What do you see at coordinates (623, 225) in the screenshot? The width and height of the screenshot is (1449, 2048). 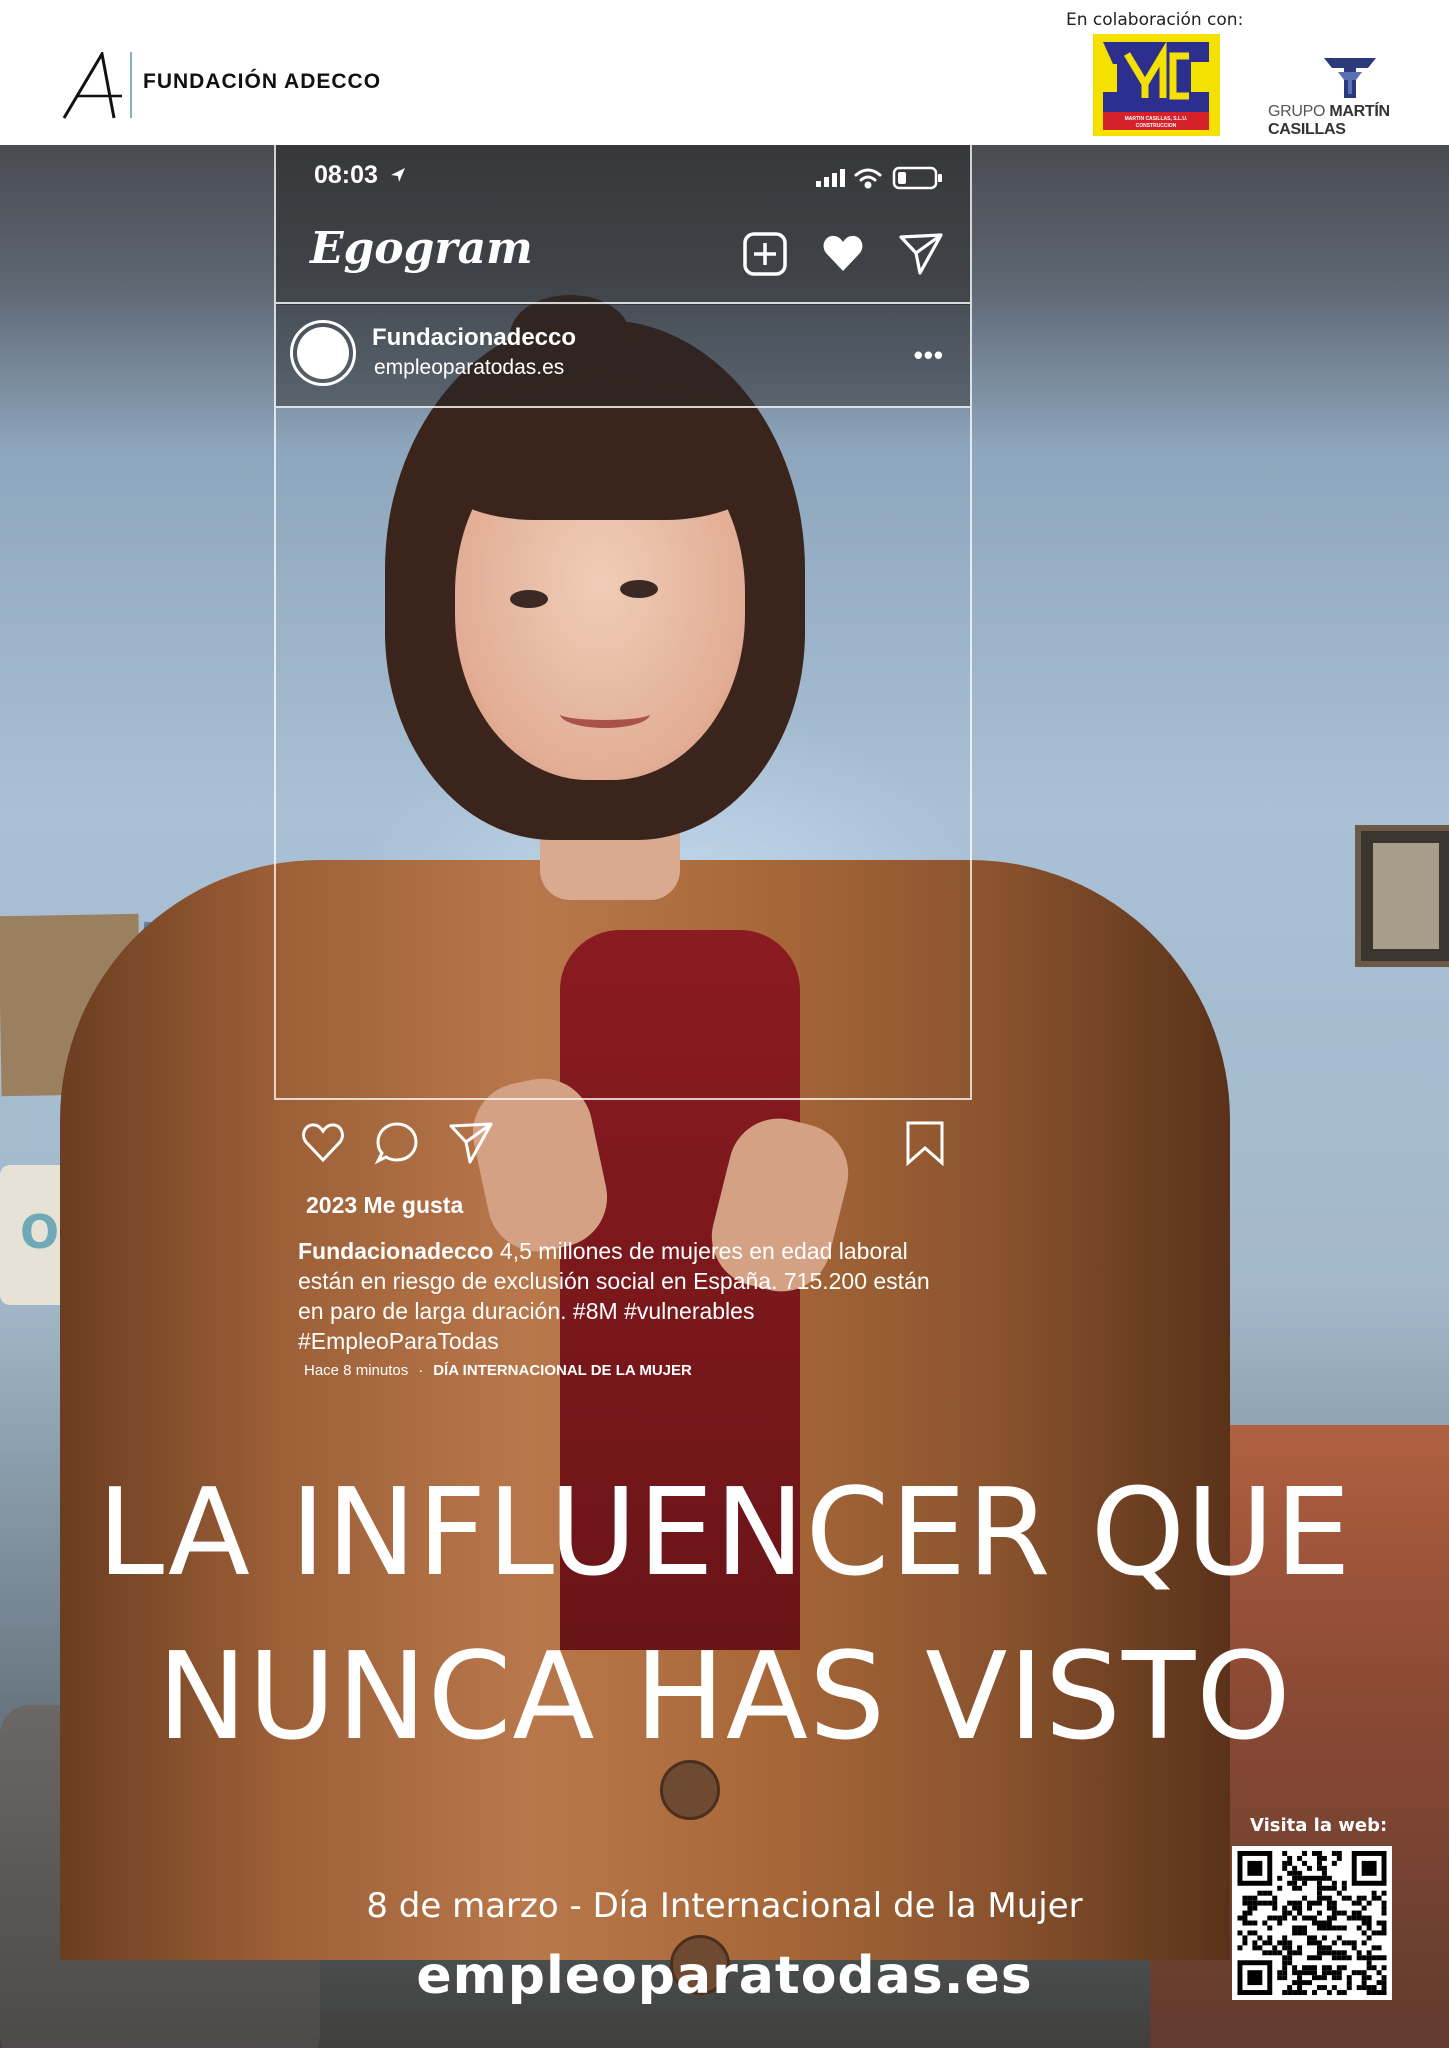 I see `phone-app-header: 08:03 Egogram` at bounding box center [623, 225].